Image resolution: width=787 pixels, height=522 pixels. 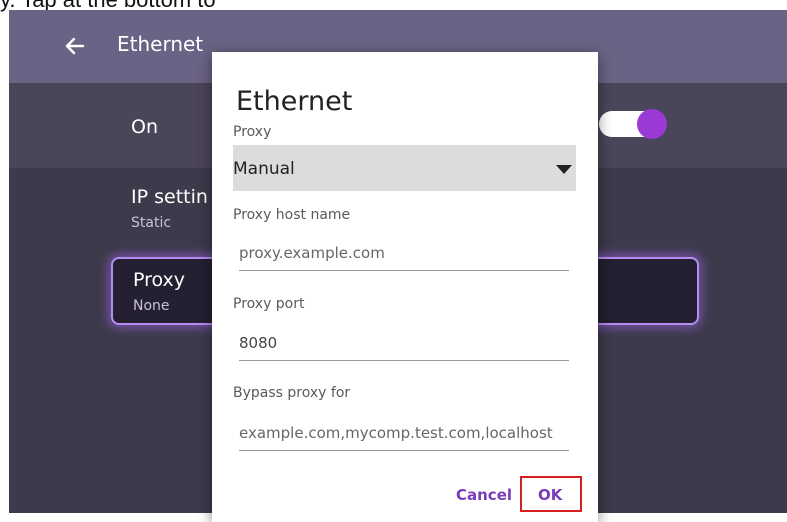 What do you see at coordinates (404, 168) in the screenshot?
I see `proxy-mode-select: Manual` at bounding box center [404, 168].